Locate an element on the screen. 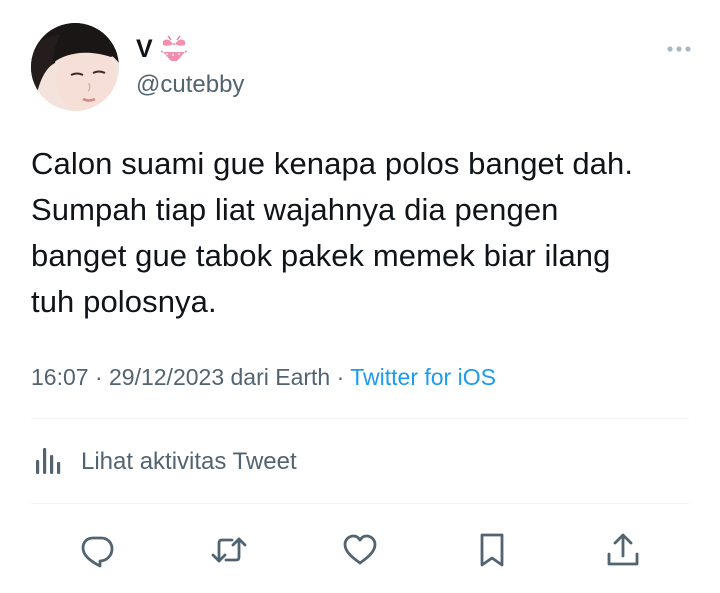 The height and width of the screenshot is (593, 720). more-options-icon is located at coordinates (679, 49).